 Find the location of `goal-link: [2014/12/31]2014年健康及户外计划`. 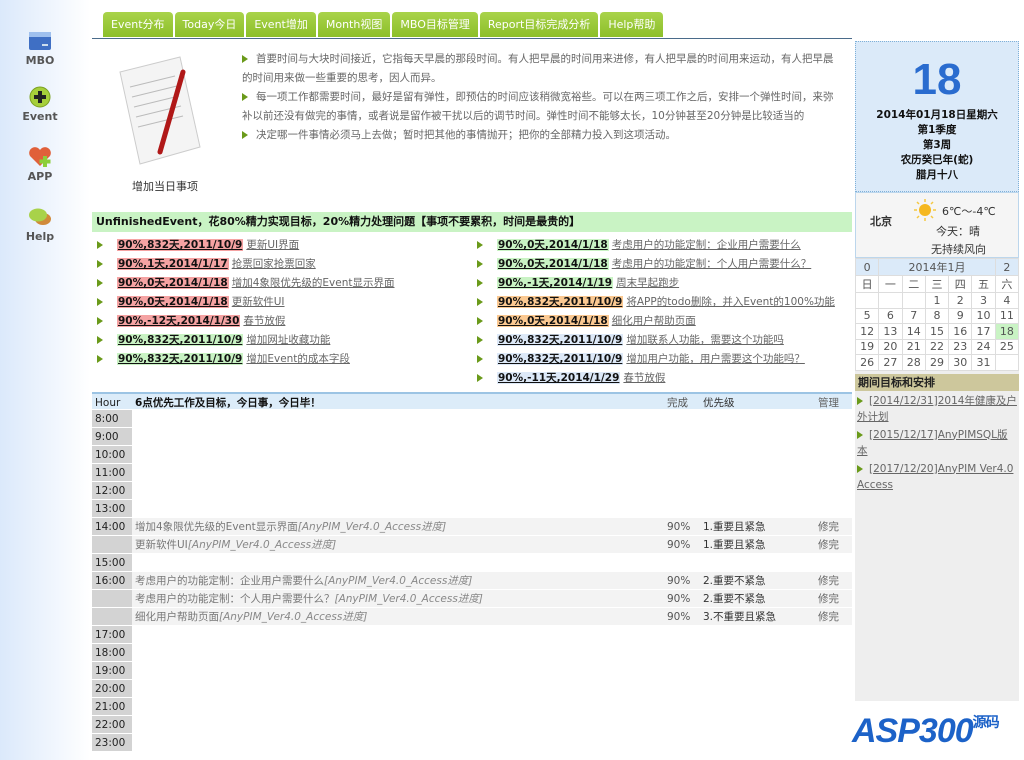

goal-link: [2014/12/31]2014年健康及户外计划 is located at coordinates (937, 409).